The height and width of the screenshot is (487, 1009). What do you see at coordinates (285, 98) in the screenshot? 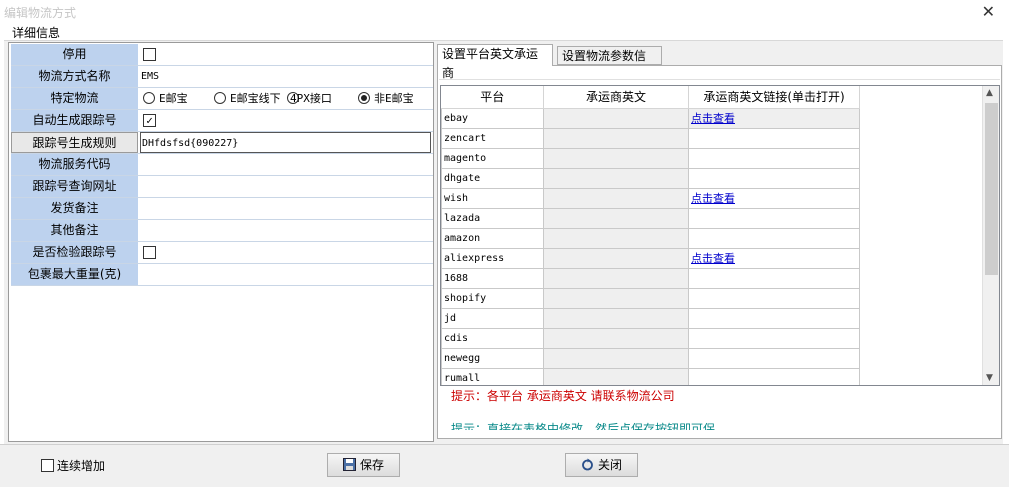
I see `special-radio-group: E邮宝 E邮宝线下 4PX接口 非E邮宝` at bounding box center [285, 98].